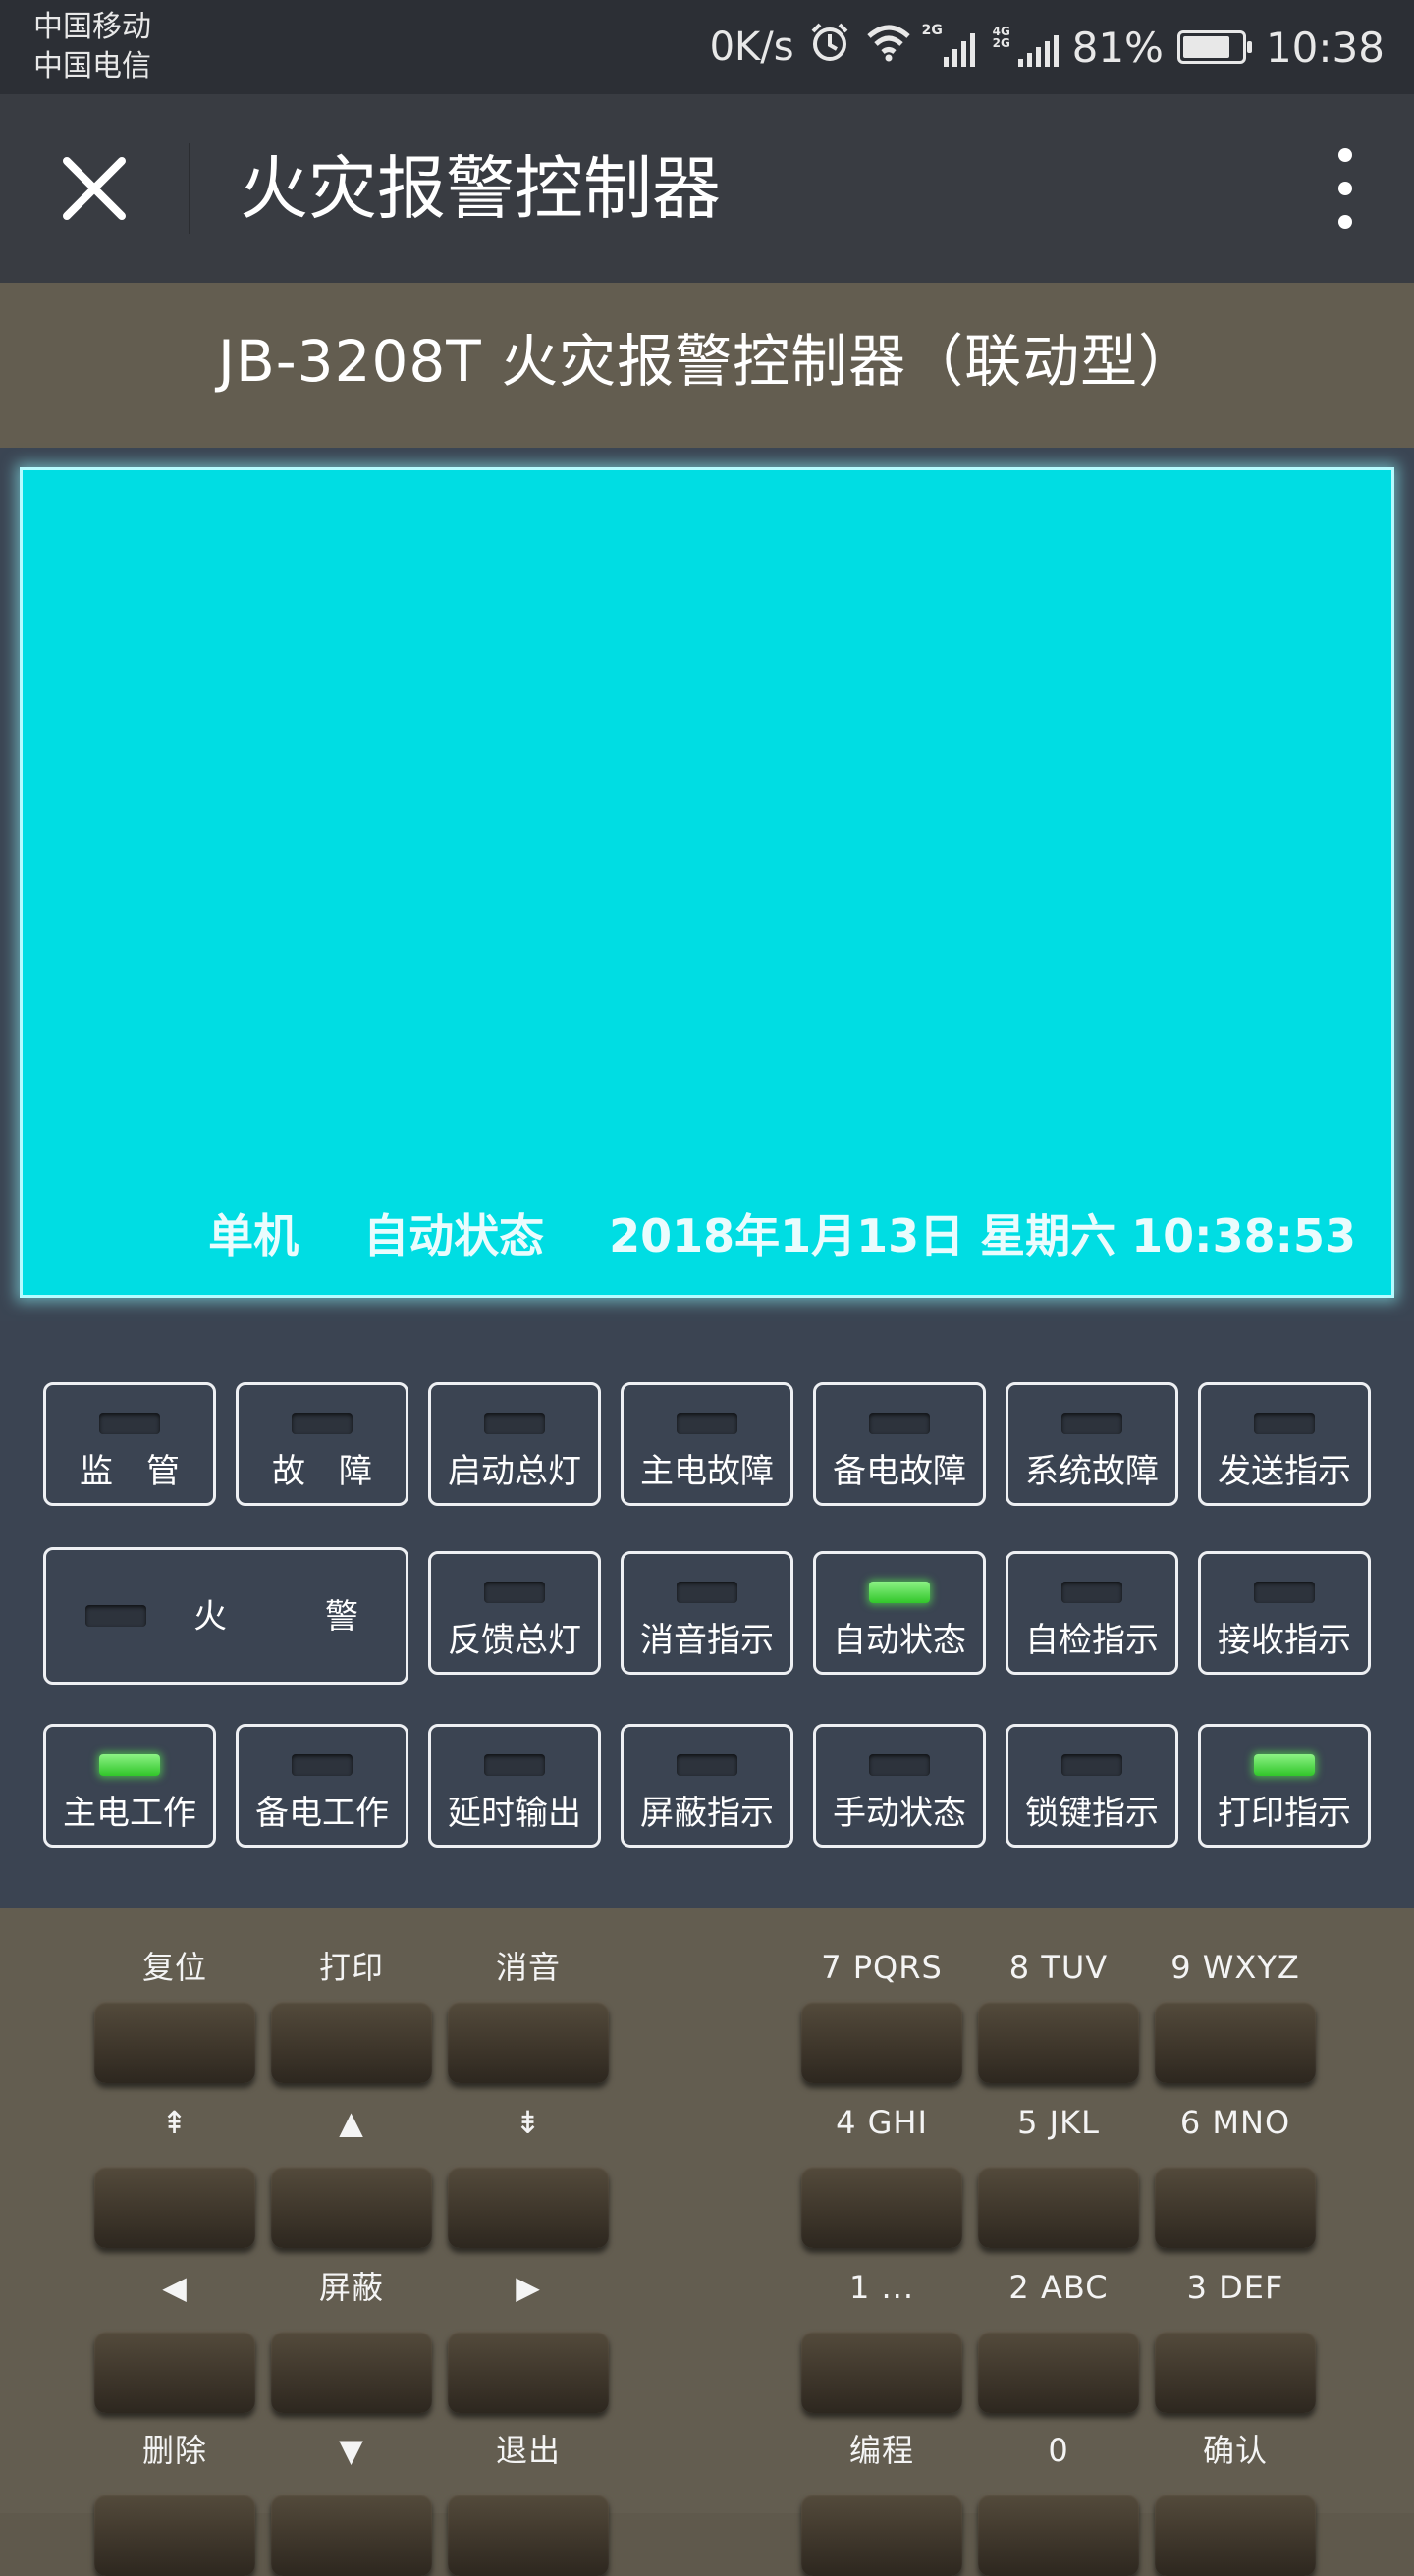 The height and width of the screenshot is (2576, 1414). What do you see at coordinates (1058, 2450) in the screenshot?
I see `key-label: 0` at bounding box center [1058, 2450].